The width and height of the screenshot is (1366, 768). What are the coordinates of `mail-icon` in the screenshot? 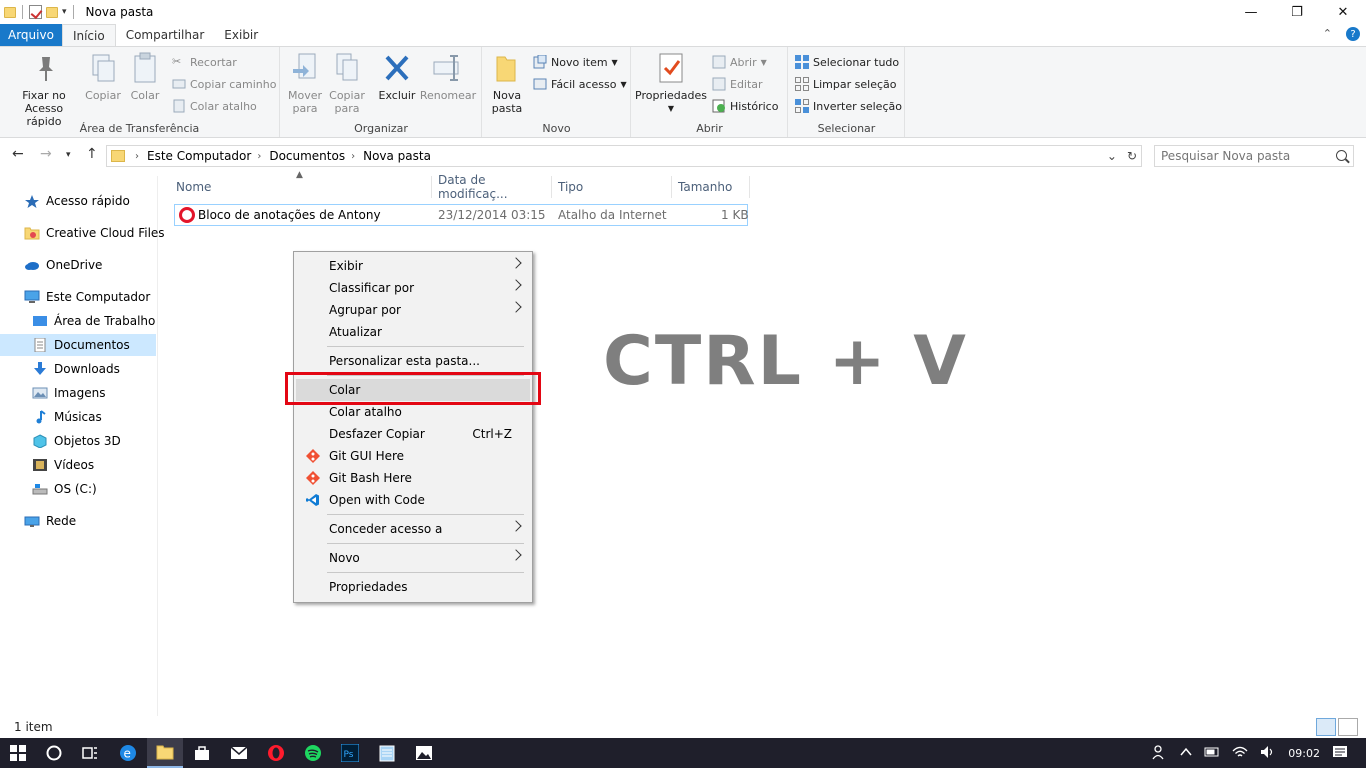 It's located at (239, 753).